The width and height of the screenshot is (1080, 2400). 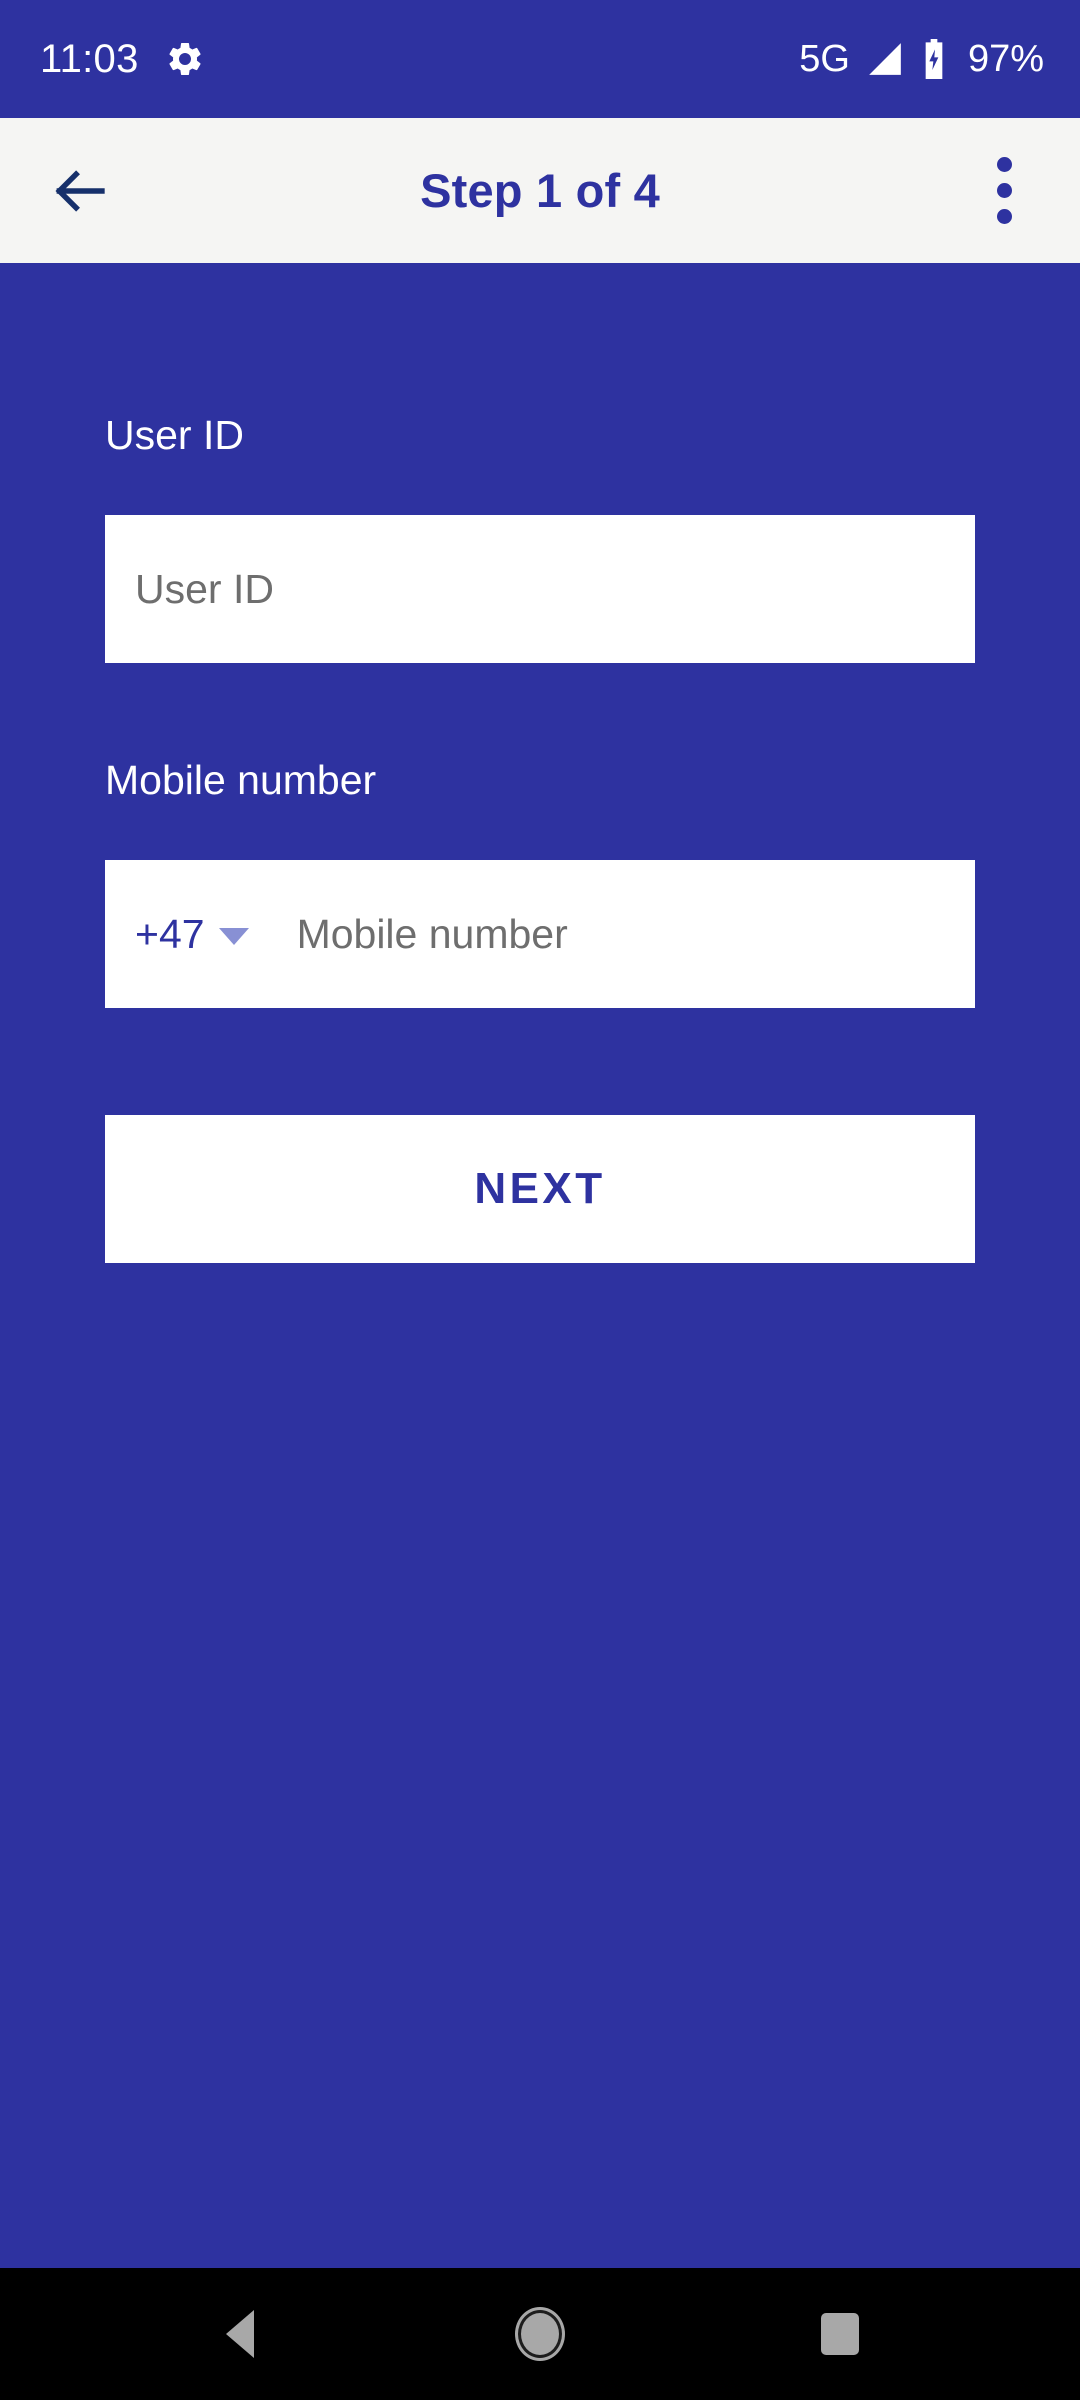 What do you see at coordinates (540, 59) in the screenshot?
I see `status-bar: 11:03 5G 97%` at bounding box center [540, 59].